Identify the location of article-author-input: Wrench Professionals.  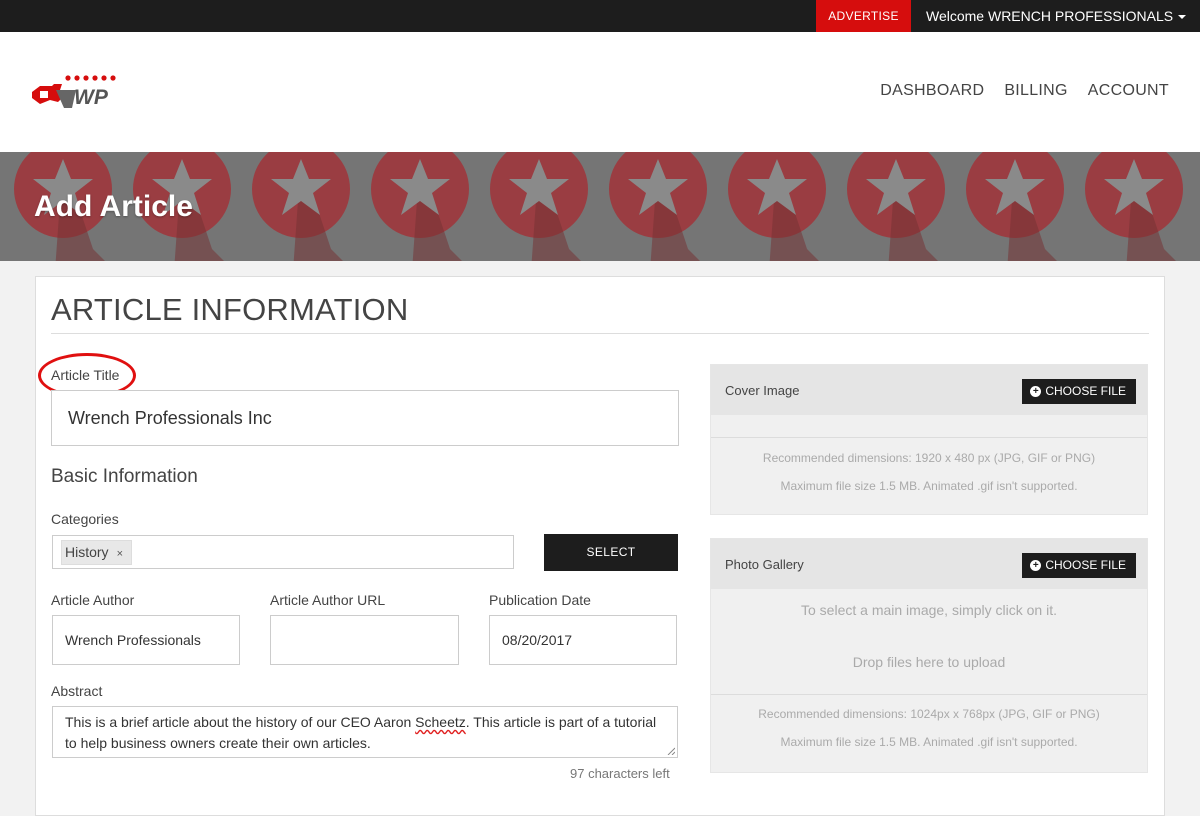
(146, 640).